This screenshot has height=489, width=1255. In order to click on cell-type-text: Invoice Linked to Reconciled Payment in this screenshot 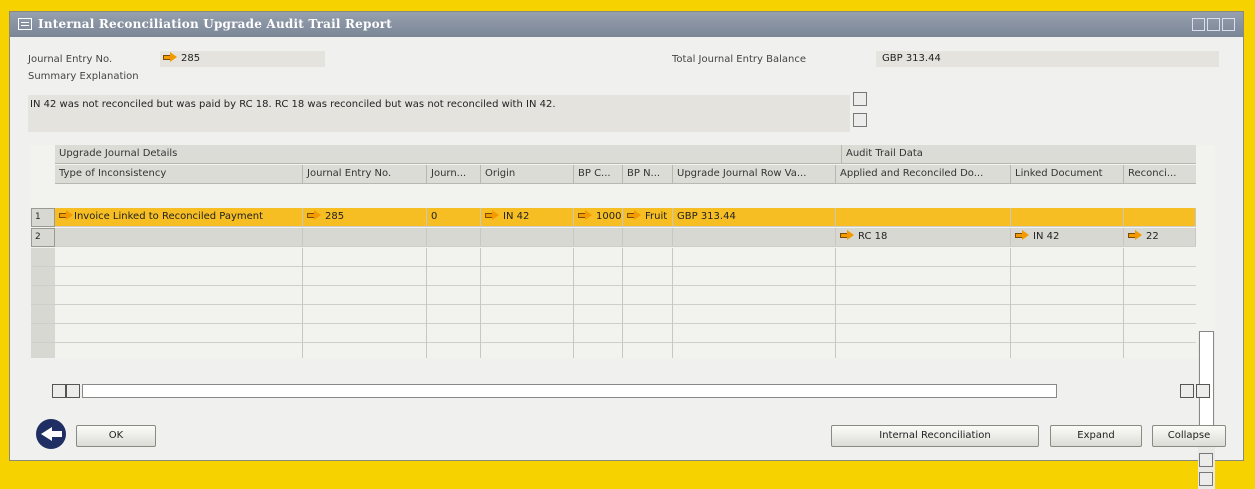, I will do `click(169, 216)`.